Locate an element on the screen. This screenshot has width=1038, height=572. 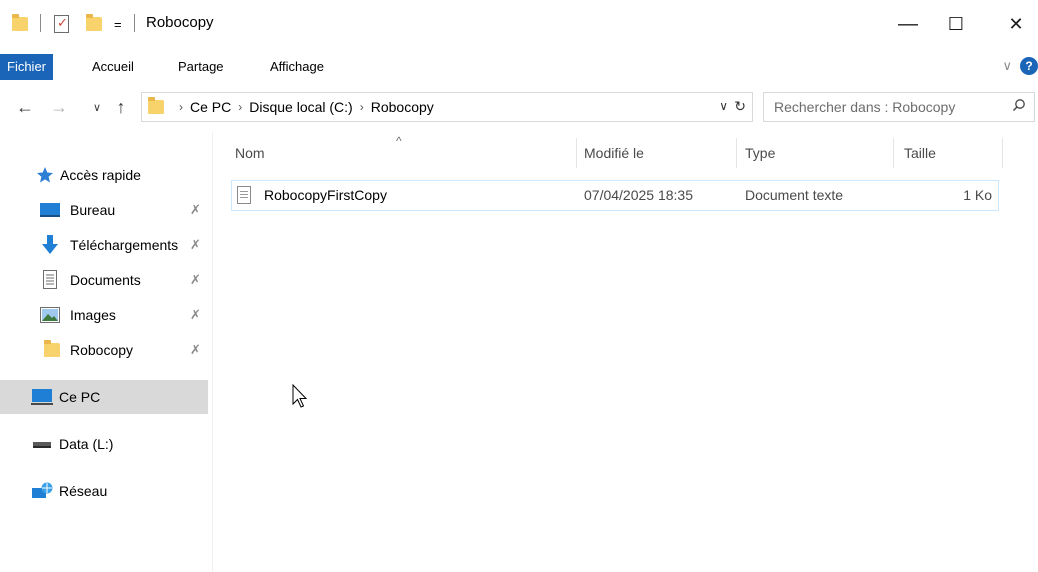
tab-partage: Partage is located at coordinates (201, 67).